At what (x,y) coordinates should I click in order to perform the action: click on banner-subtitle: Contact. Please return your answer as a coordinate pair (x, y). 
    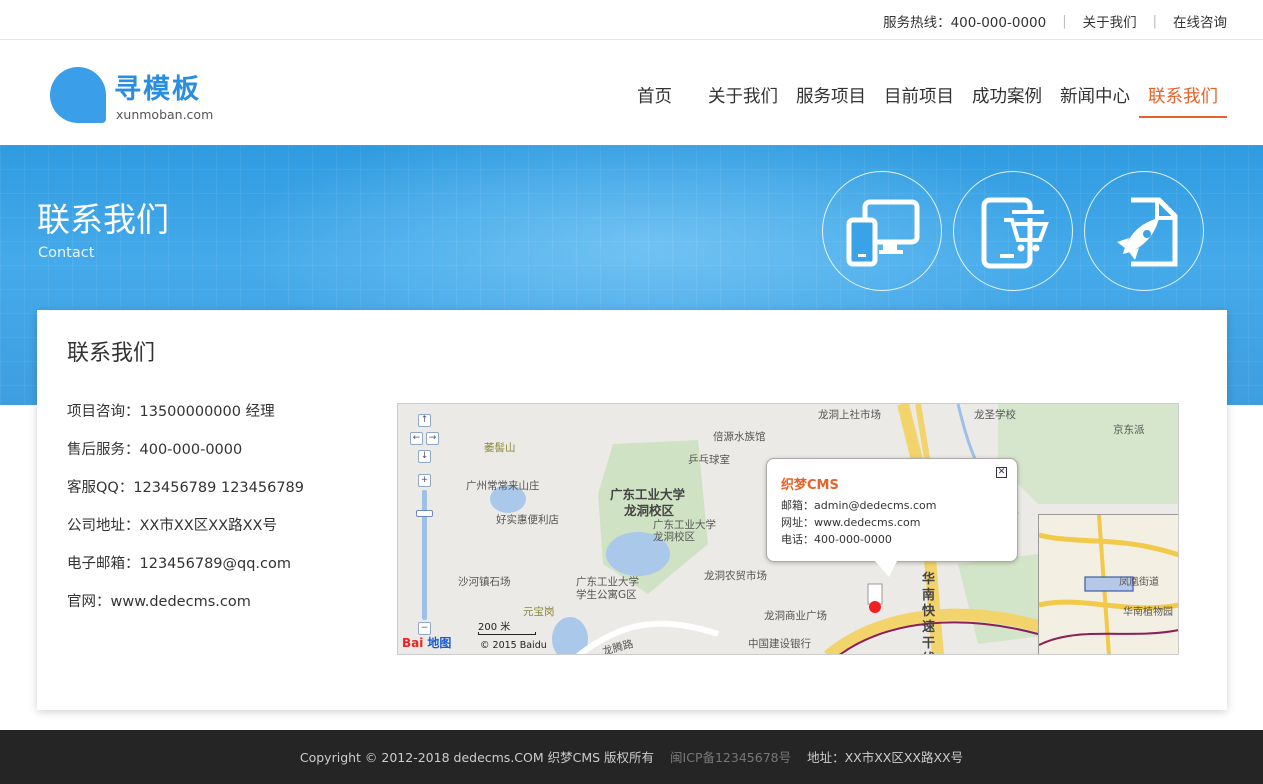
    Looking at the image, I should click on (66, 253).